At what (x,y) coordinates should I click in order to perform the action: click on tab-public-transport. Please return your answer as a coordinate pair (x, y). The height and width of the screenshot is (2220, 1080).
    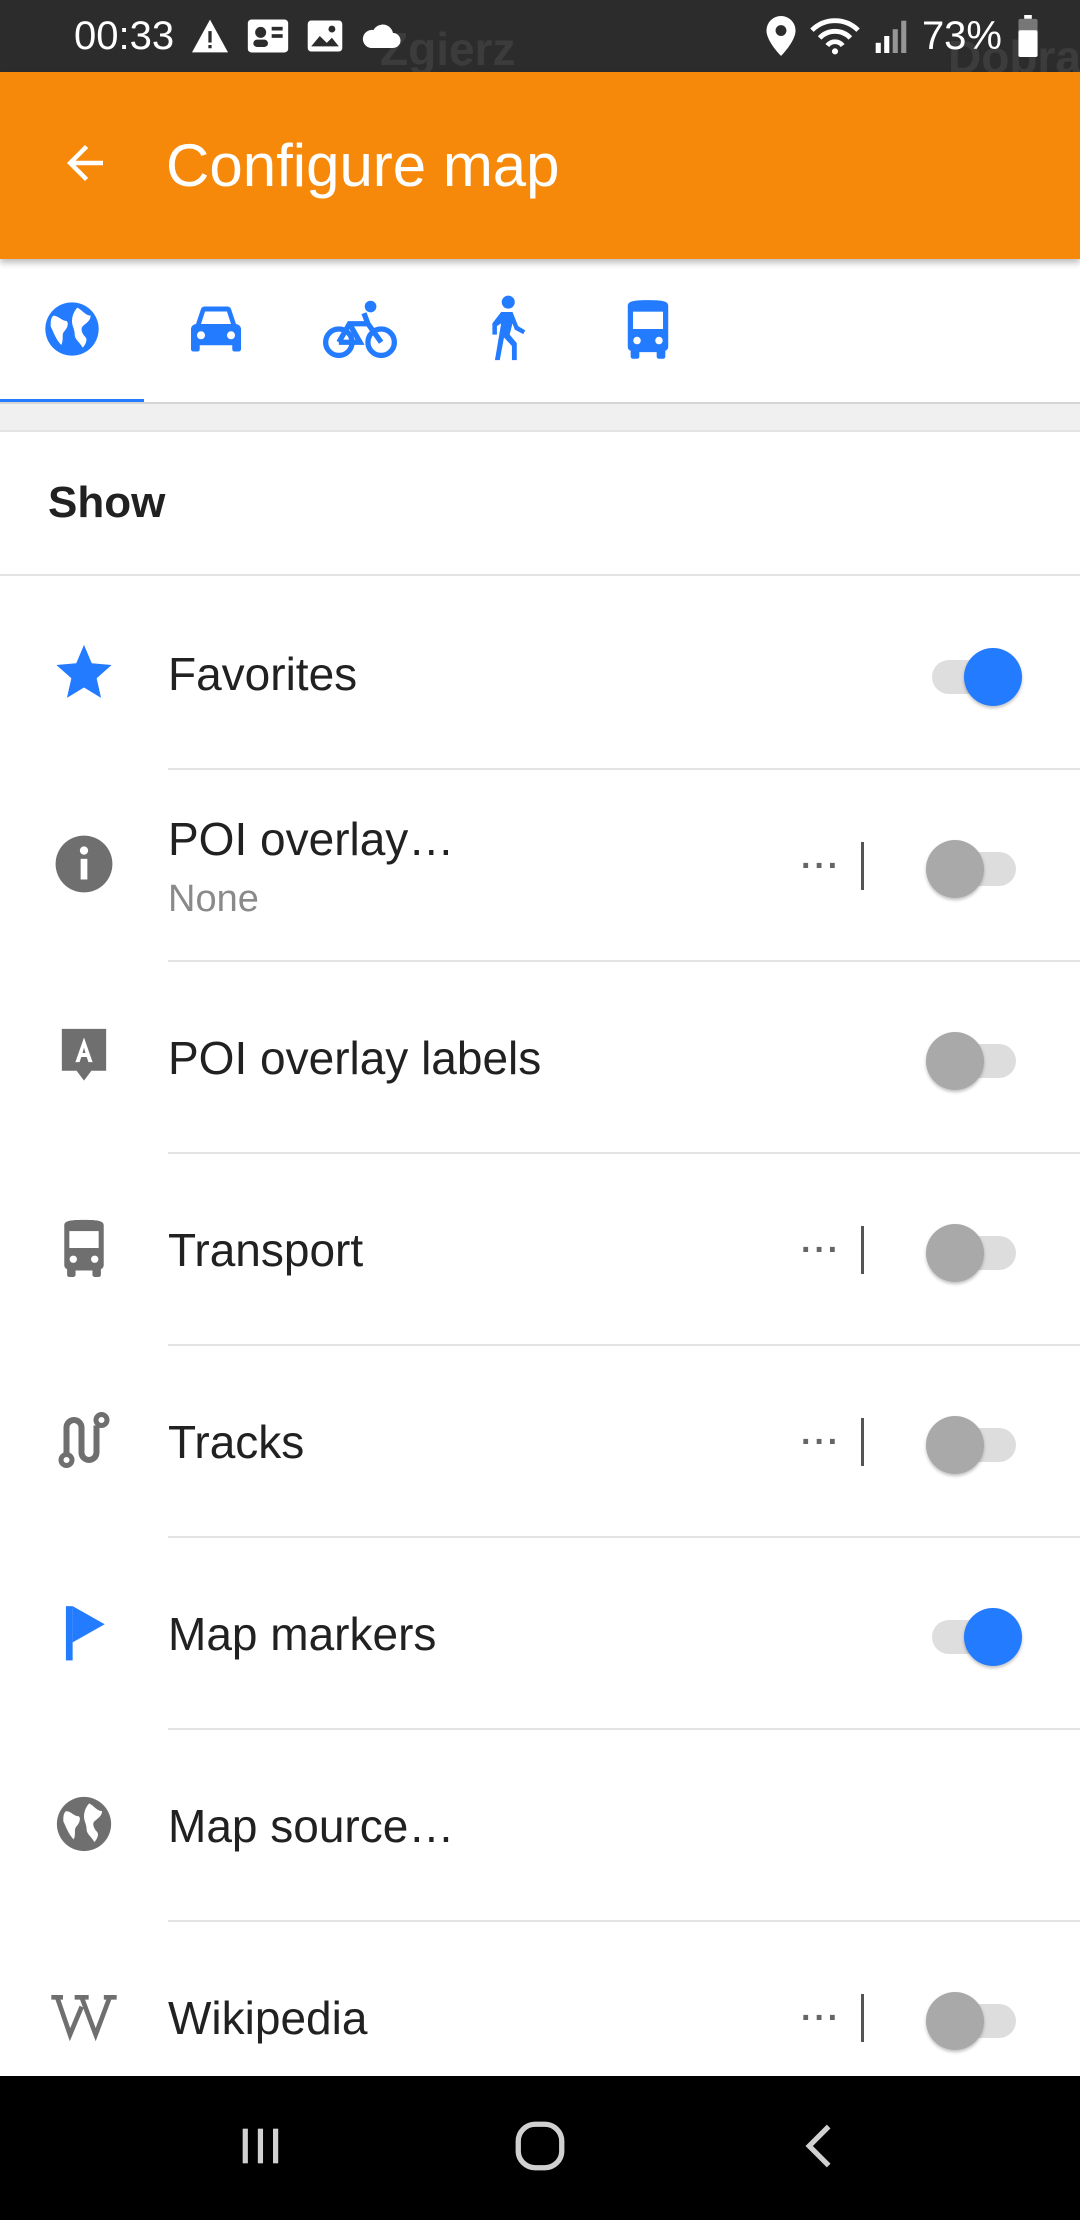
    Looking at the image, I should click on (648, 331).